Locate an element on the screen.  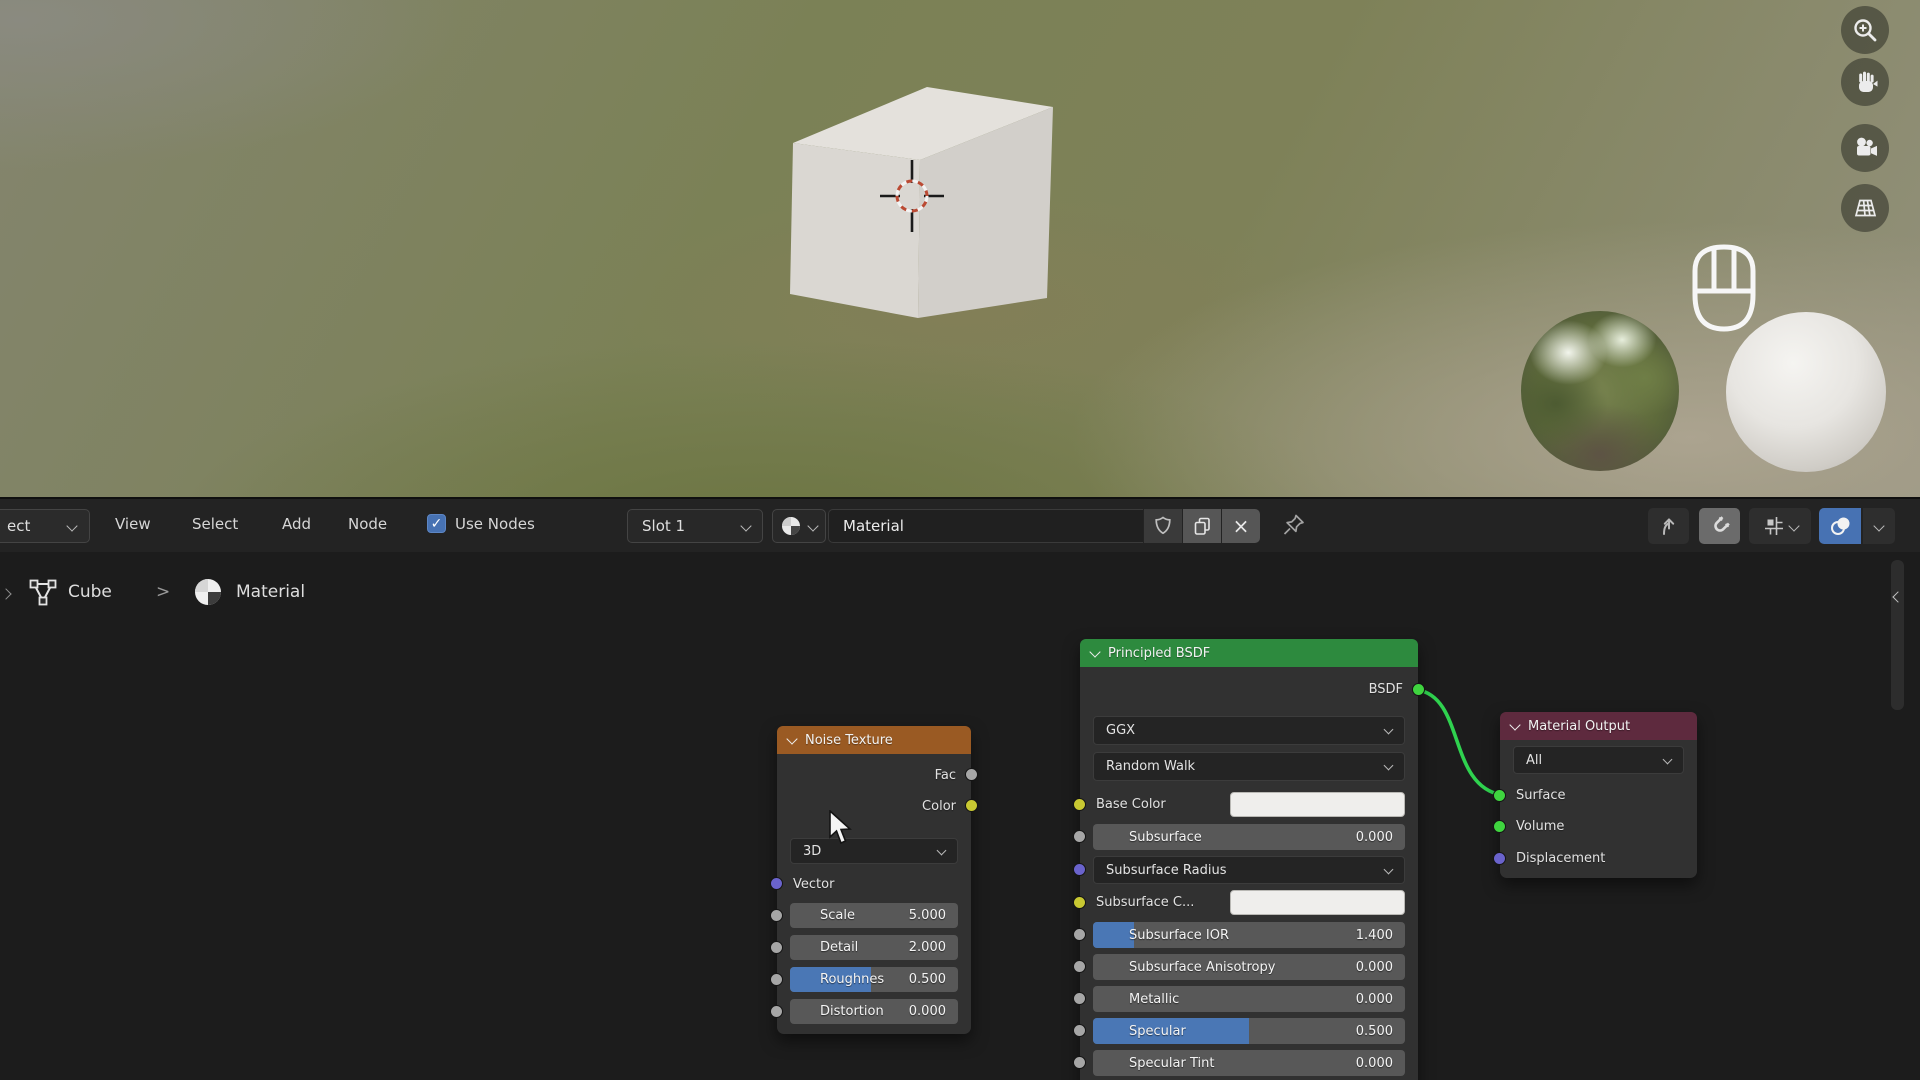
roughness-slider: Roughnes 0.500 is located at coordinates (874, 979).